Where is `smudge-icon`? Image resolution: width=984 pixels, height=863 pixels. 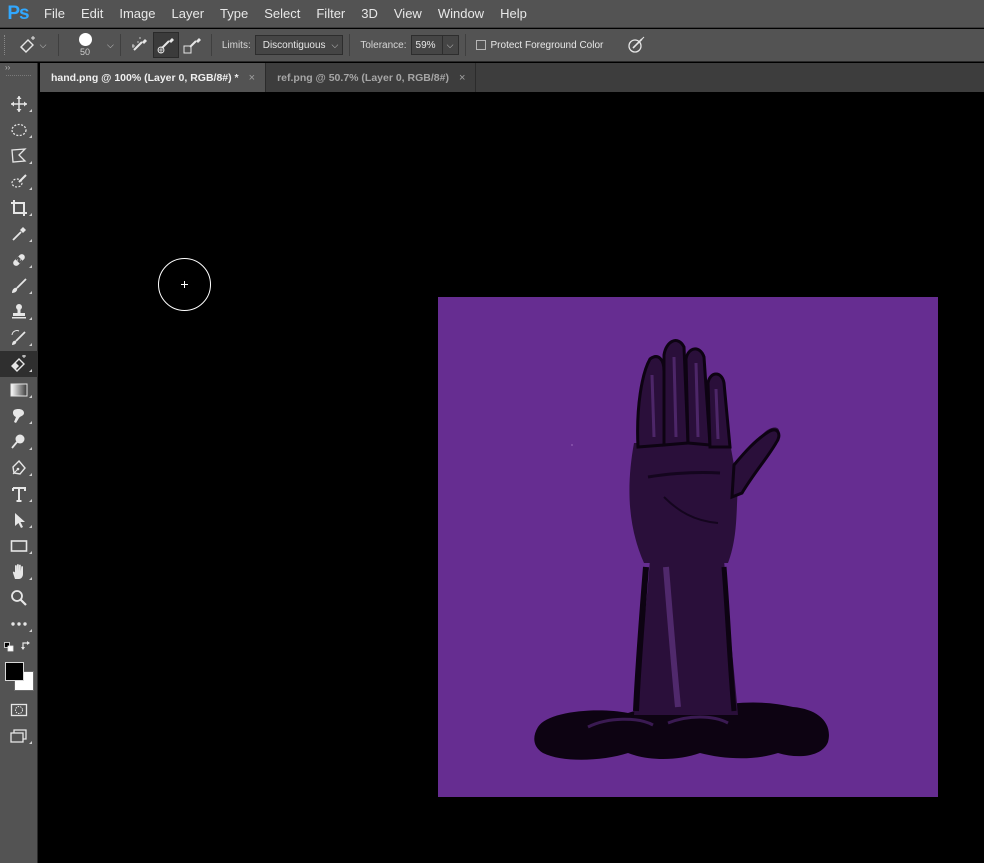 smudge-icon is located at coordinates (18, 416).